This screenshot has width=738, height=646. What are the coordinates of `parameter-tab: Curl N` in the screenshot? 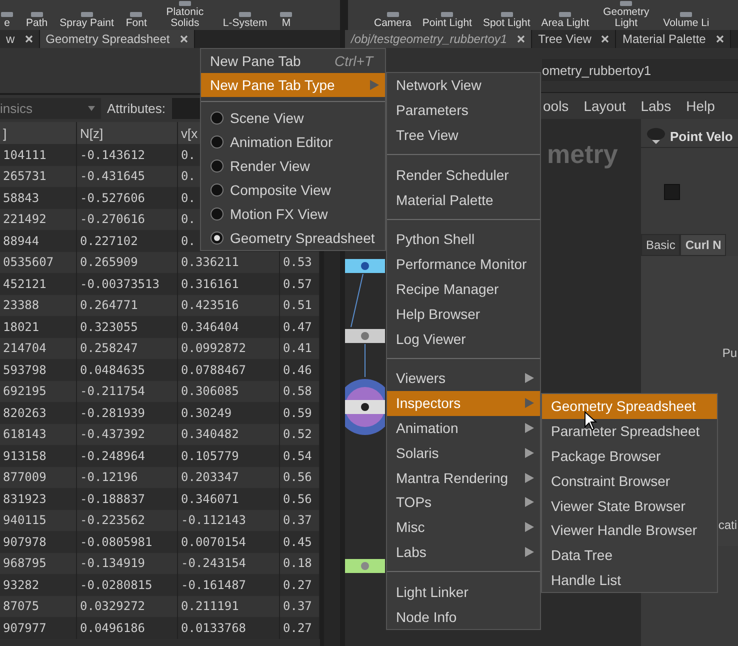 It's located at (703, 245).